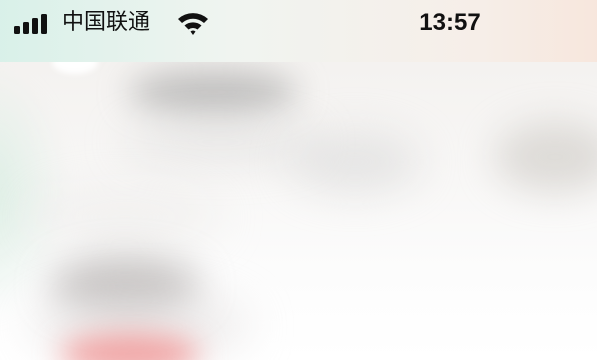  Describe the element at coordinates (450, 22) in the screenshot. I see `status-time: 13:57` at that location.